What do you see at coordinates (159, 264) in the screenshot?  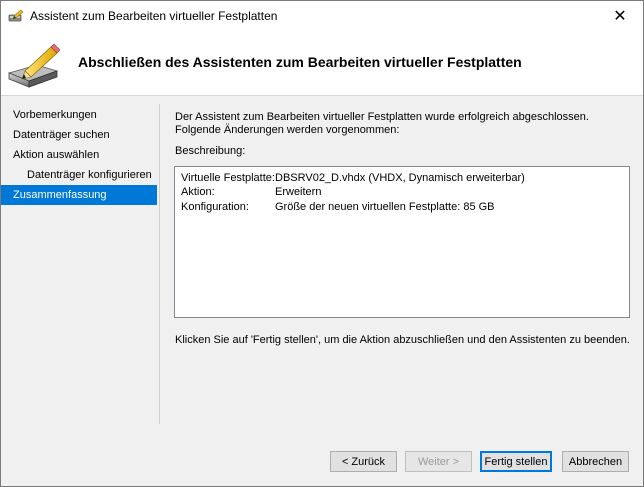 I see `nav-divider` at bounding box center [159, 264].